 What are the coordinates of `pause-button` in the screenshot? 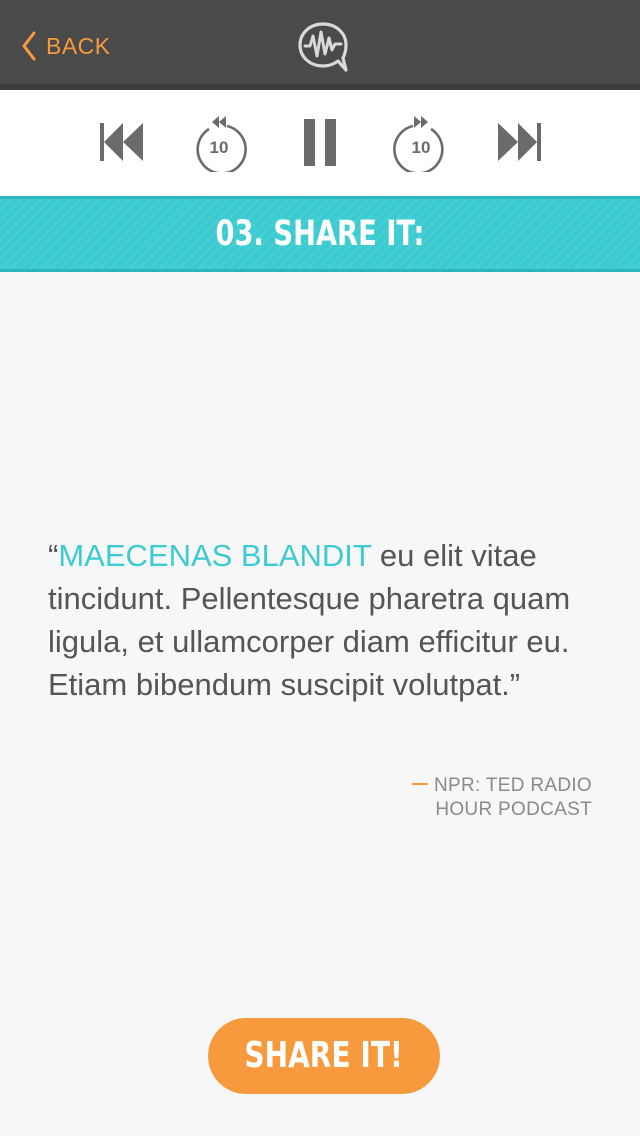 It's located at (320, 142).